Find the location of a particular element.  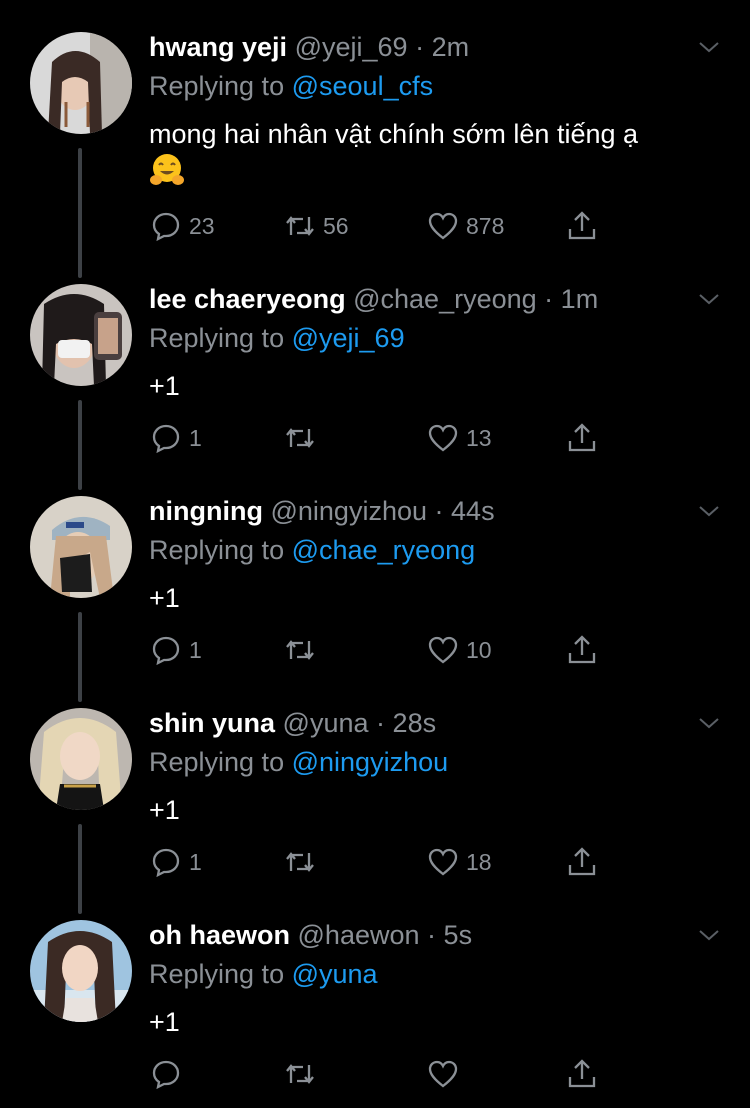

tweet-actions: 1 13 is located at coordinates (379, 438).